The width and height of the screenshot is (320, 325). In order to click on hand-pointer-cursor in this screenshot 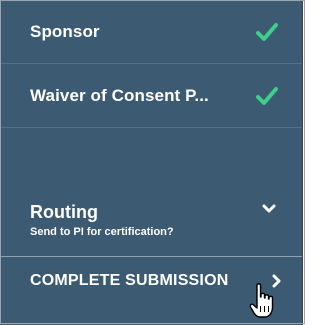, I will do `click(261, 300)`.